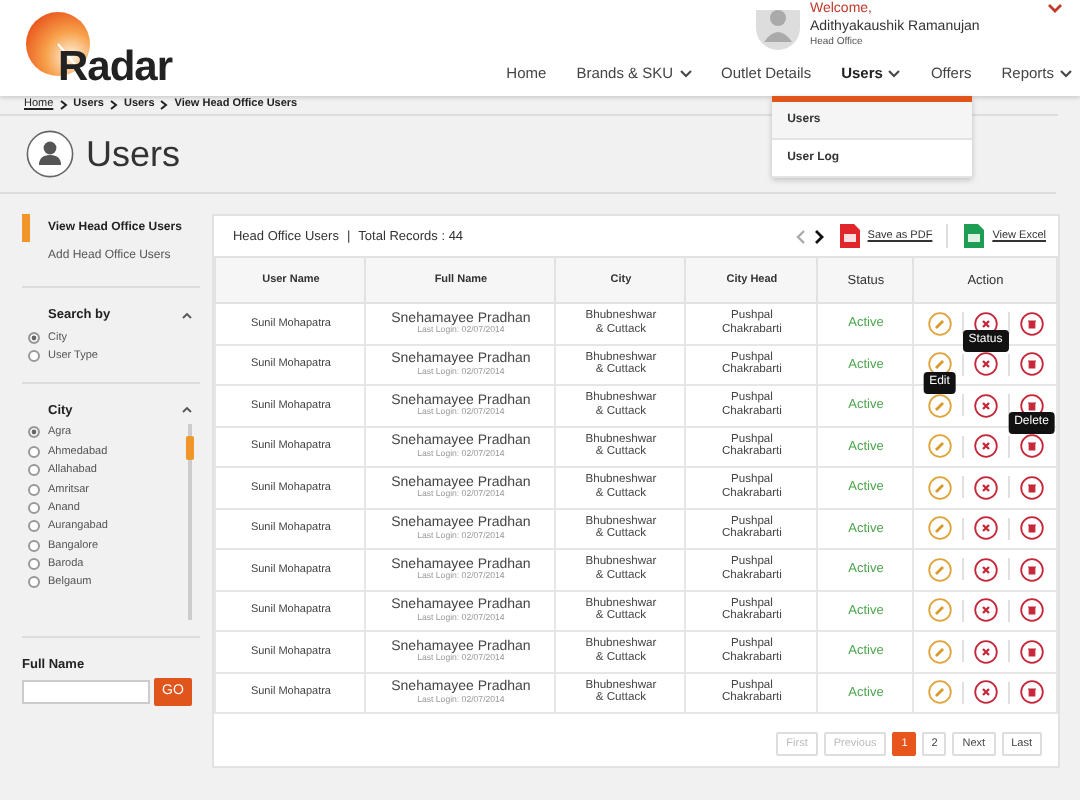 This screenshot has height=800, width=1080. Describe the element at coordinates (1055, 9) in the screenshot. I see `chevron-down-icon` at that location.